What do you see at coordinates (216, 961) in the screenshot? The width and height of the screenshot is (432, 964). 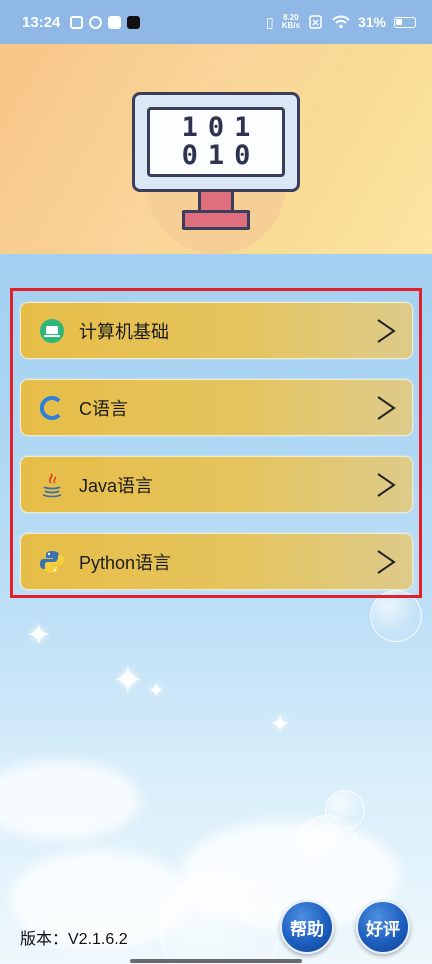 I see `gesture-nav-handle` at bounding box center [216, 961].